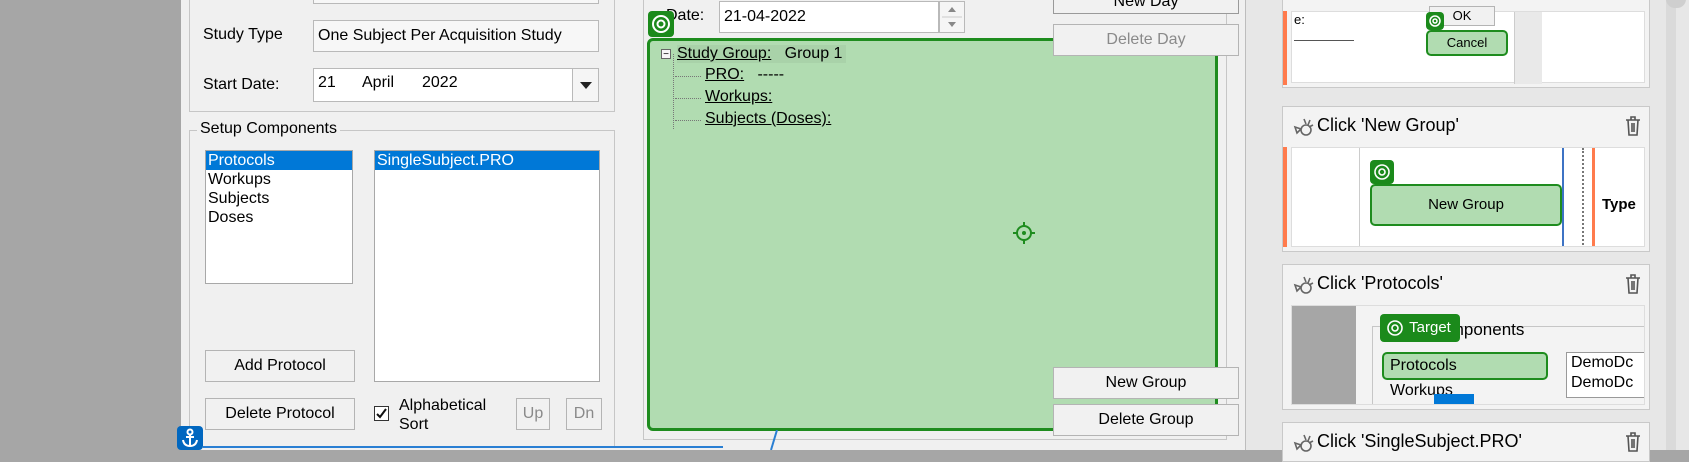 The height and width of the screenshot is (462, 1689). I want to click on component-item-subjects: Subjects, so click(279, 198).